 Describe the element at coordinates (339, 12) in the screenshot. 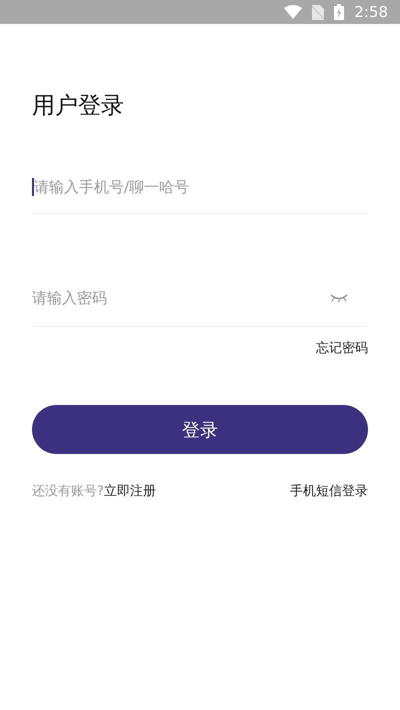

I see `battery-charging-icon` at that location.